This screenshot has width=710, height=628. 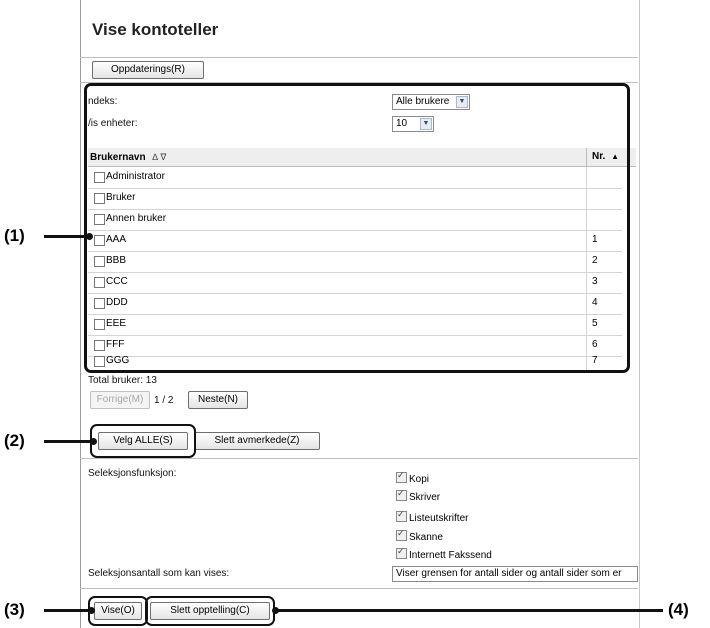 What do you see at coordinates (419, 479) in the screenshot?
I see `option-label: Kopi` at bounding box center [419, 479].